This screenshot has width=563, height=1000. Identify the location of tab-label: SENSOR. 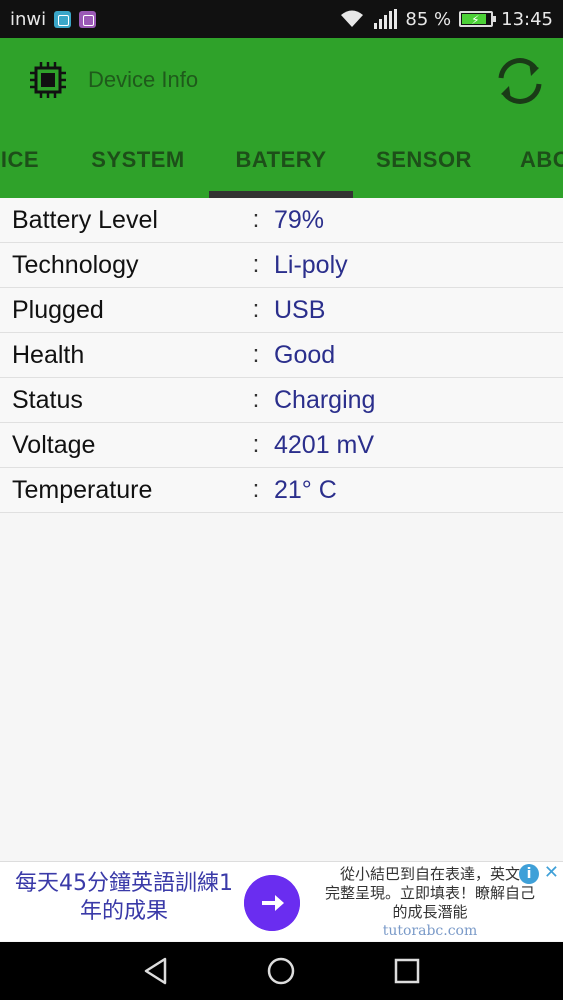
(424, 159).